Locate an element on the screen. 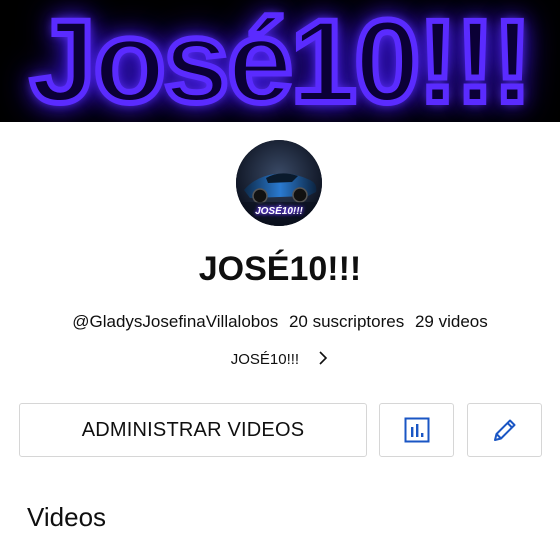 The height and width of the screenshot is (560, 560). videos-section-title: Videos is located at coordinates (67, 517).